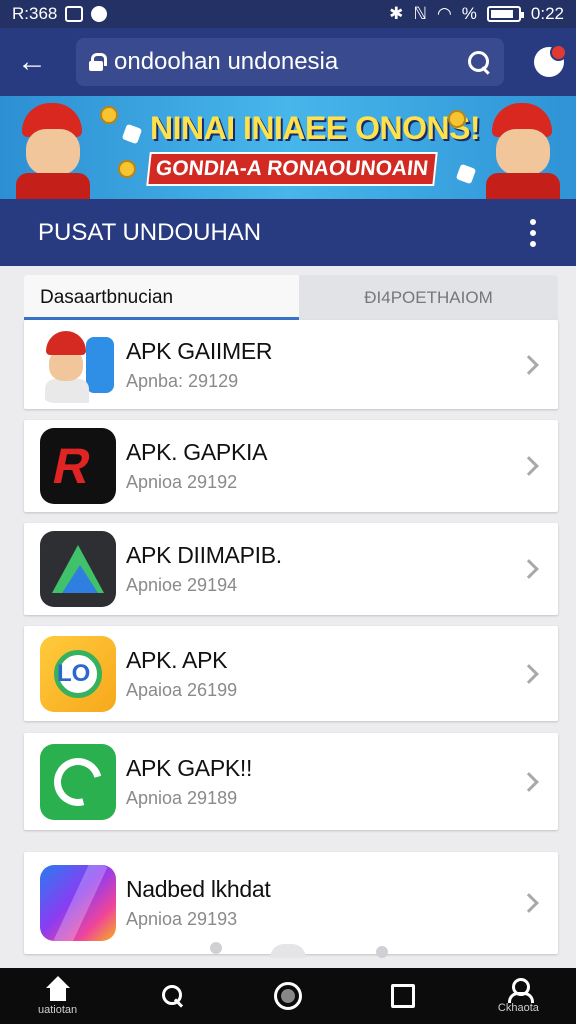  I want to click on app-subtitle: Apnioa 29192, so click(182, 482).